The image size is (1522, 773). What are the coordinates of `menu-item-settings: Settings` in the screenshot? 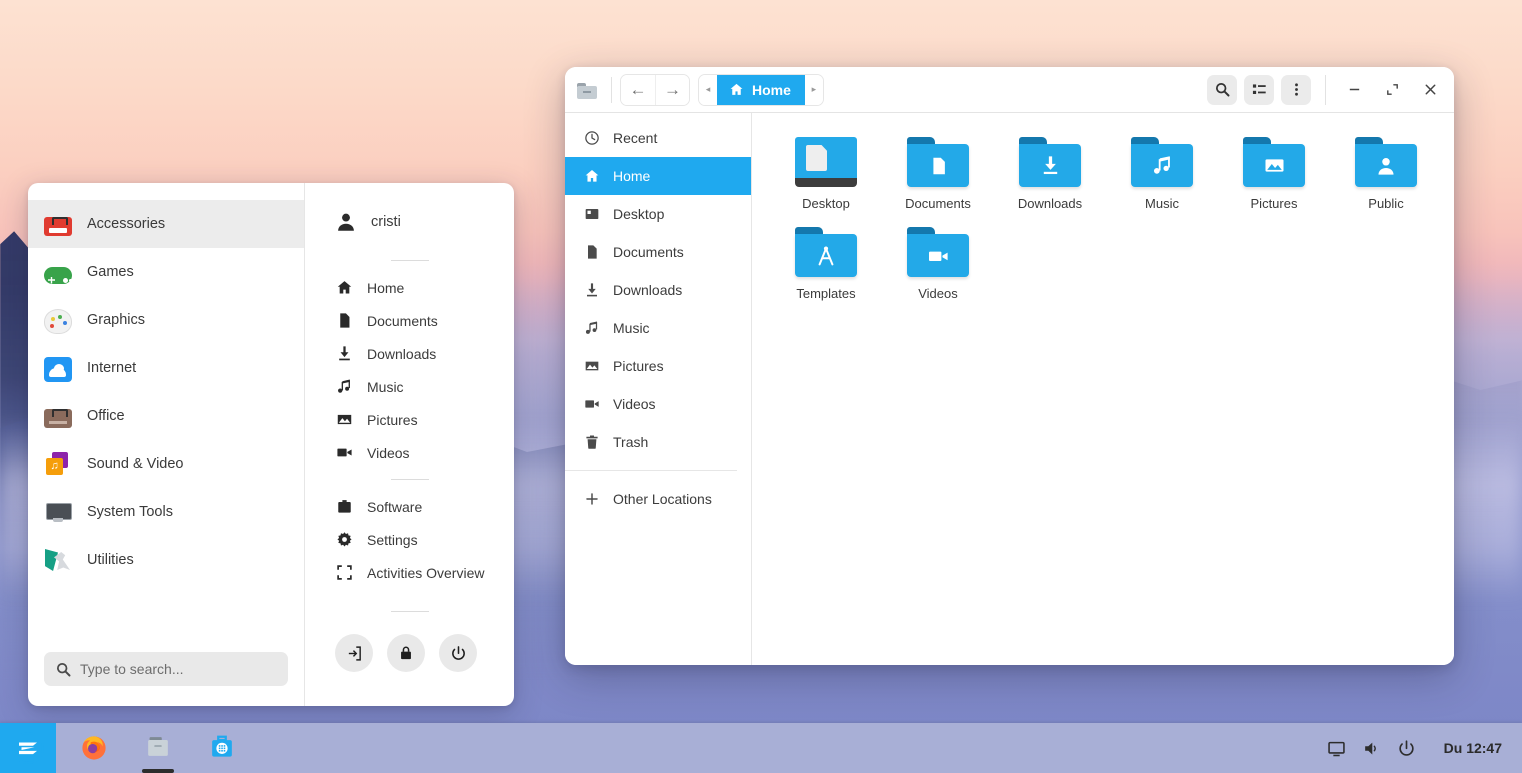 It's located at (409, 539).